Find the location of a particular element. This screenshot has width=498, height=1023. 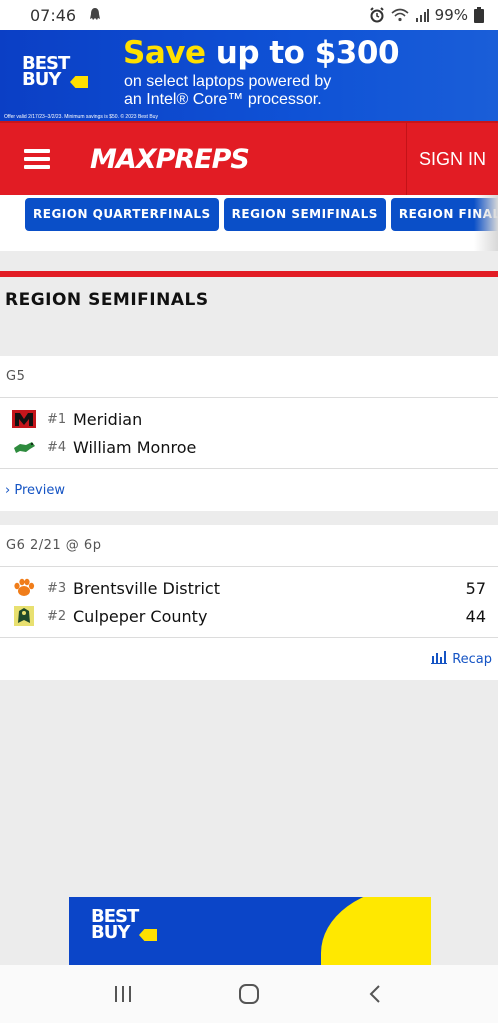

recents-icon is located at coordinates (123, 994).